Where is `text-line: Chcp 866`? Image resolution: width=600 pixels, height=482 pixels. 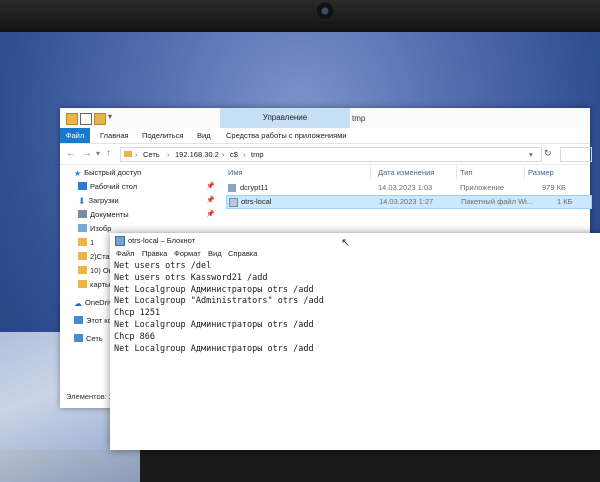 text-line: Chcp 866 is located at coordinates (134, 336).